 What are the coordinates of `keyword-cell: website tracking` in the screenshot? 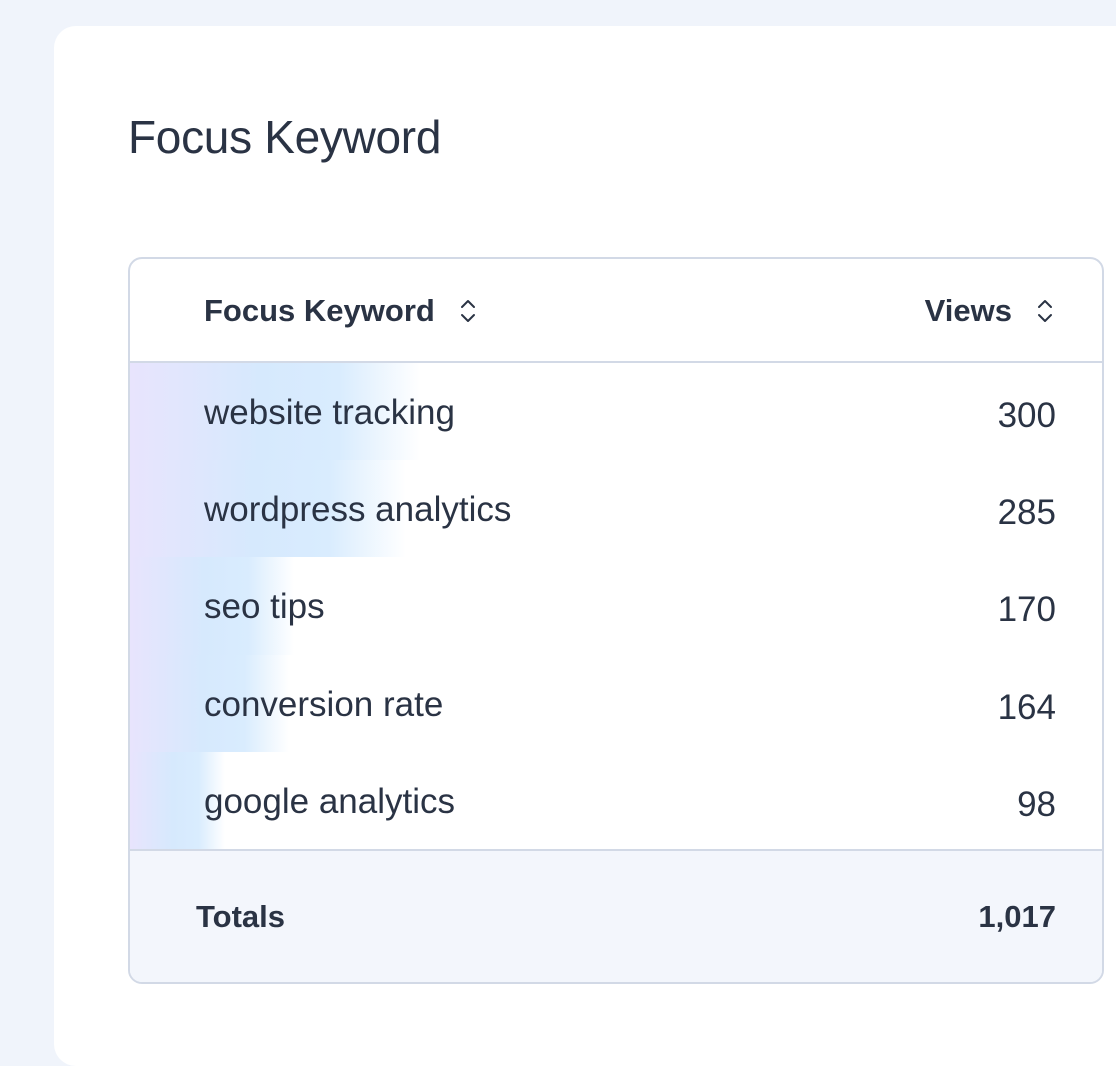 It's located at (329, 412).